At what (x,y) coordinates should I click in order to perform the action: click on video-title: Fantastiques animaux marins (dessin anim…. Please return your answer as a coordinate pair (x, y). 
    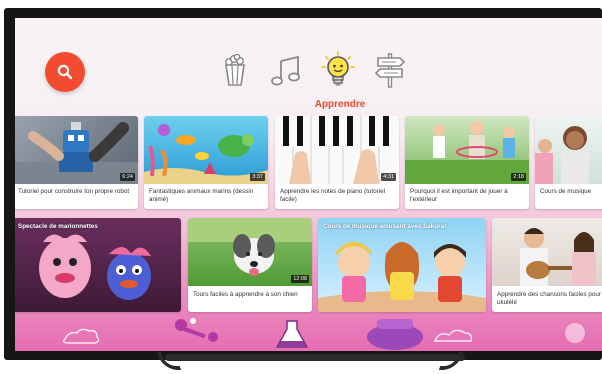
    Looking at the image, I should click on (201, 195).